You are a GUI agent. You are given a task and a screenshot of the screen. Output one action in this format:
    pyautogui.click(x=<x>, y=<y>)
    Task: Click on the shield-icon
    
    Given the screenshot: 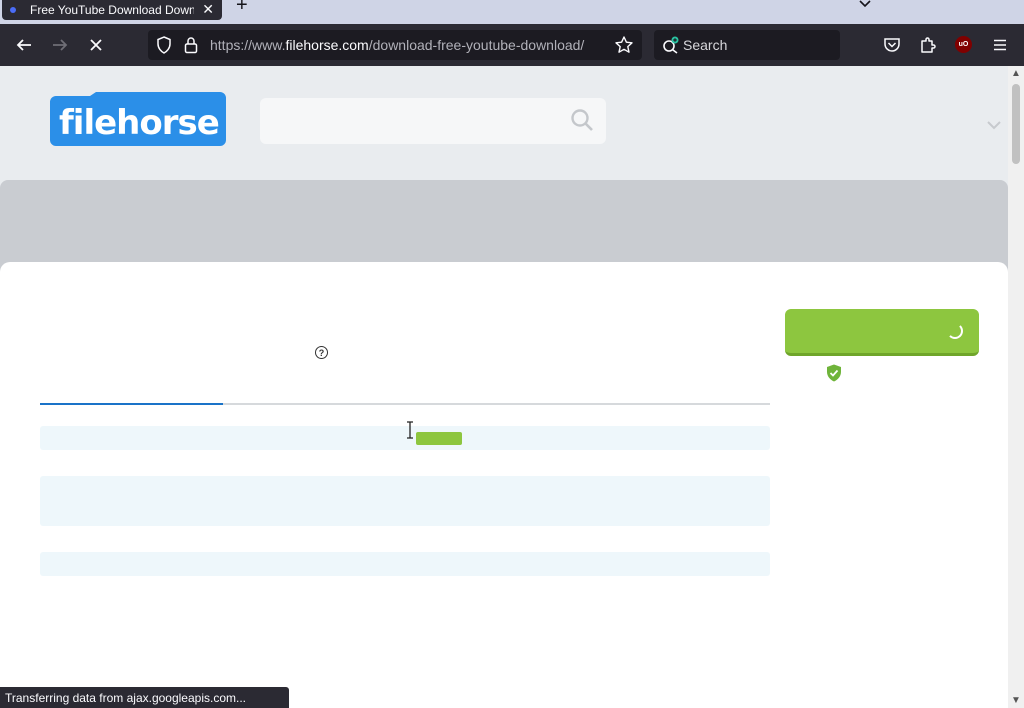 What is the action you would take?
    pyautogui.click(x=164, y=47)
    